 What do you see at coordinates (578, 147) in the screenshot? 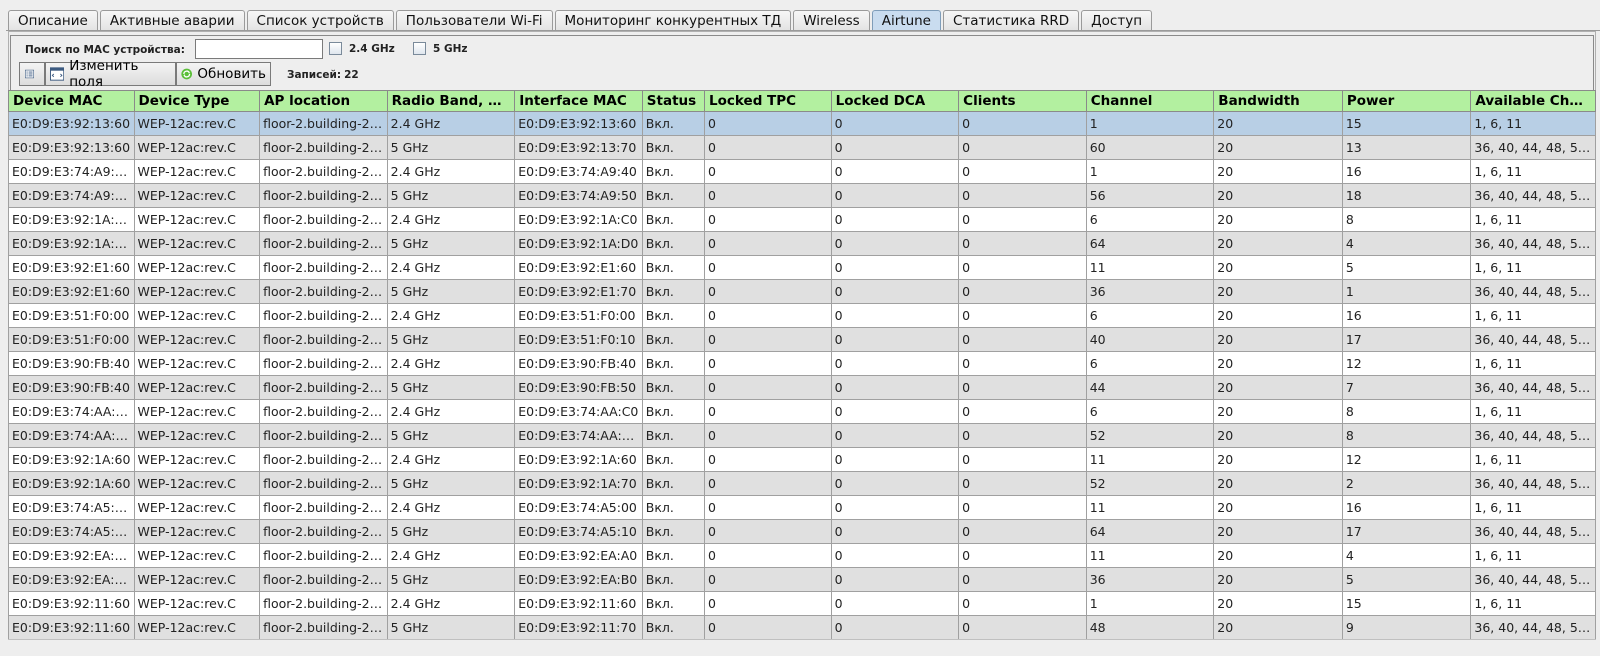
I see `table-cell: E0:D9:E3:92:13:70` at bounding box center [578, 147].